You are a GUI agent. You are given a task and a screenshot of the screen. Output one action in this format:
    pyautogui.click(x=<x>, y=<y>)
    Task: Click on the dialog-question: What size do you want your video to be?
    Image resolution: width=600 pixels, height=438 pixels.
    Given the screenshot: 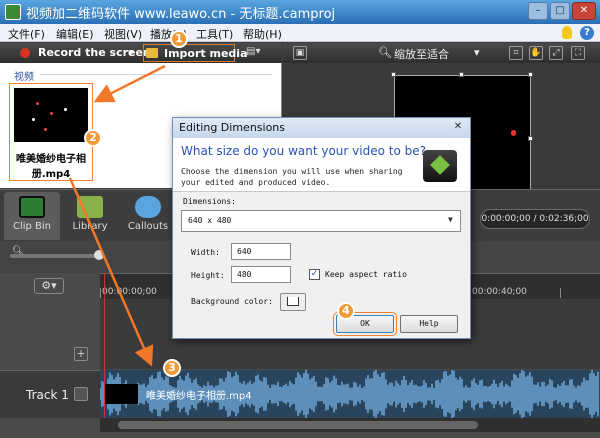 What is the action you would take?
    pyautogui.click(x=303, y=151)
    